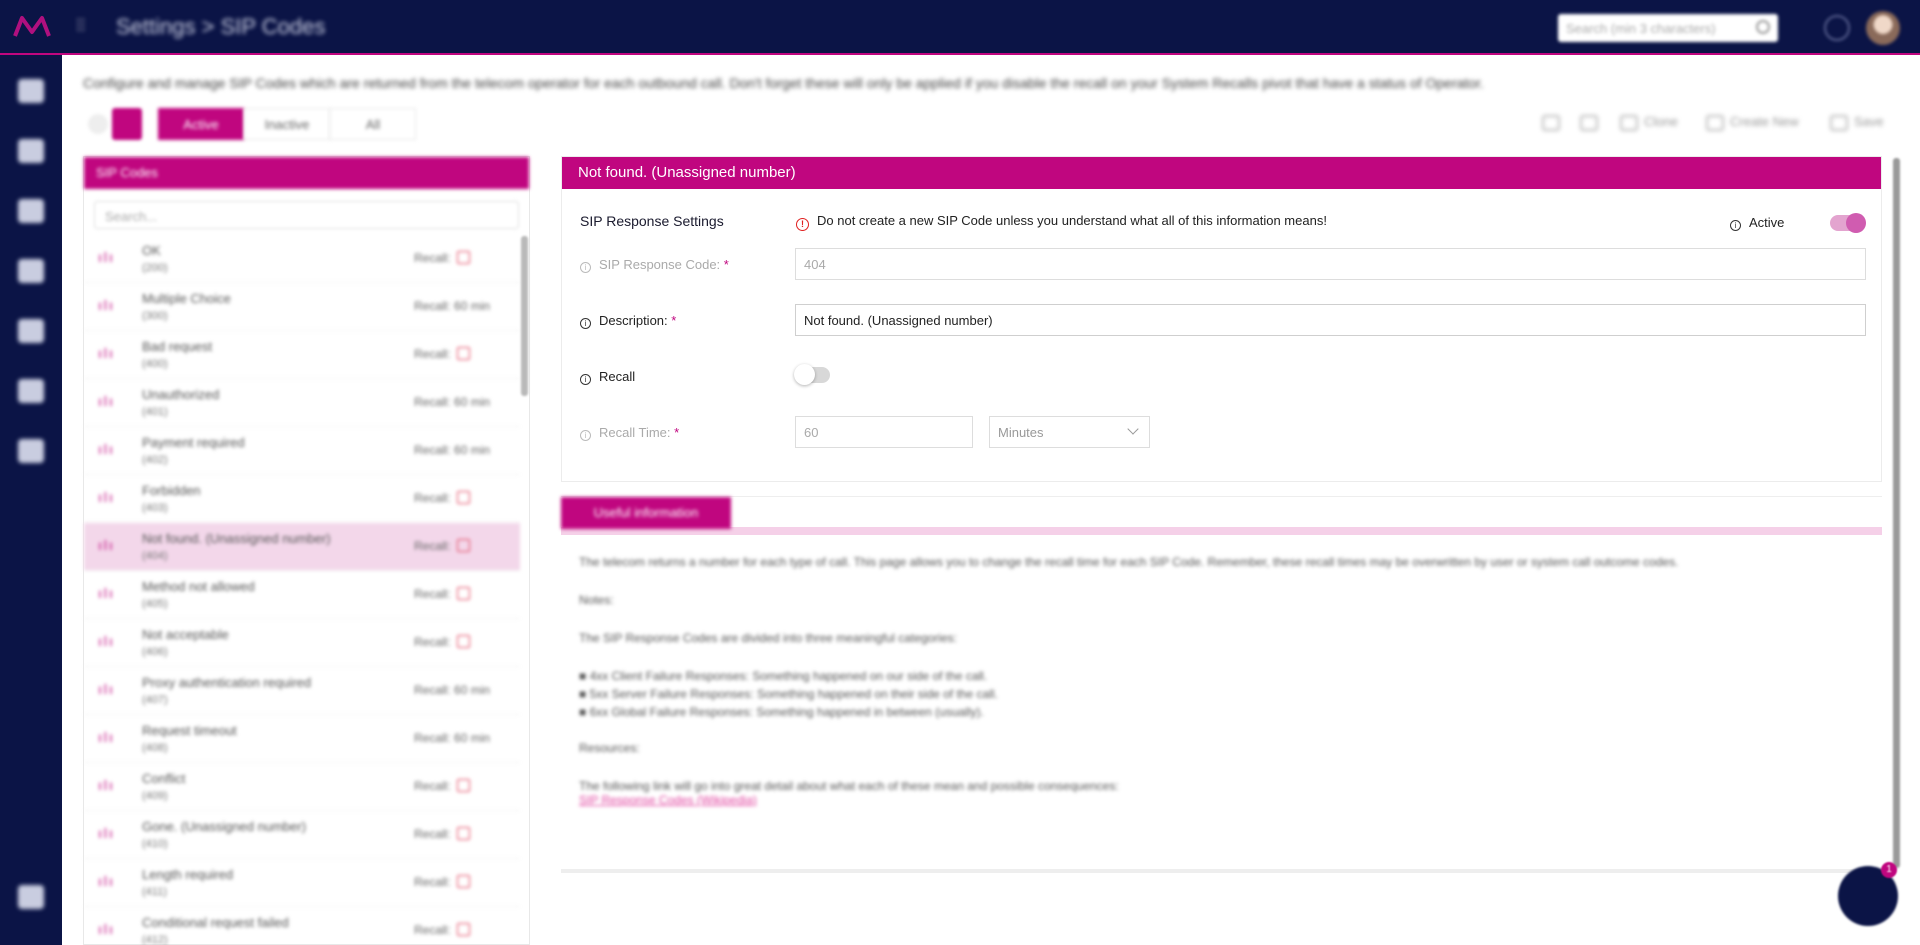  Describe the element at coordinates (884, 432) in the screenshot. I see `recall-time-field: 60` at that location.